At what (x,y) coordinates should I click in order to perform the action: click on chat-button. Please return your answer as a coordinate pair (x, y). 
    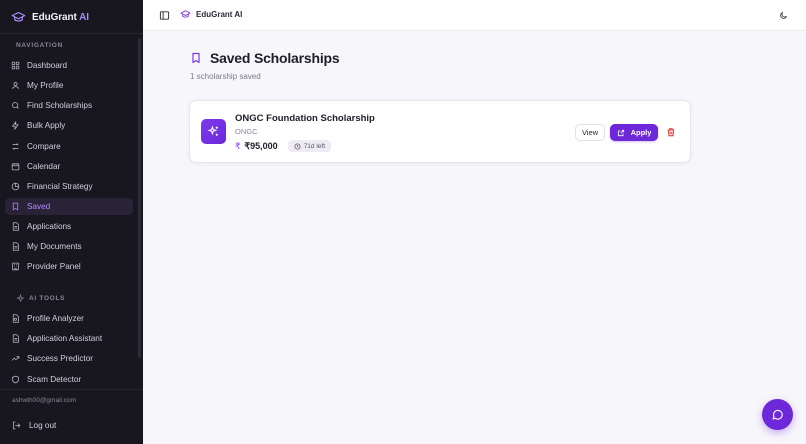
    Looking at the image, I should click on (777, 414).